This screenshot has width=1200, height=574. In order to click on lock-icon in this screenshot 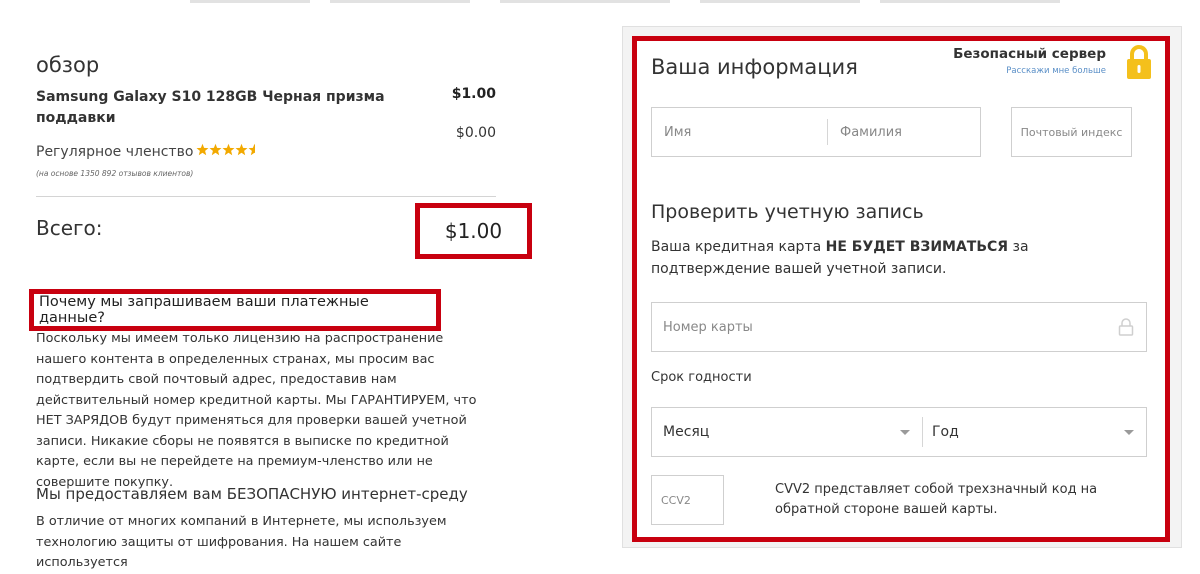, I will do `click(1126, 327)`.